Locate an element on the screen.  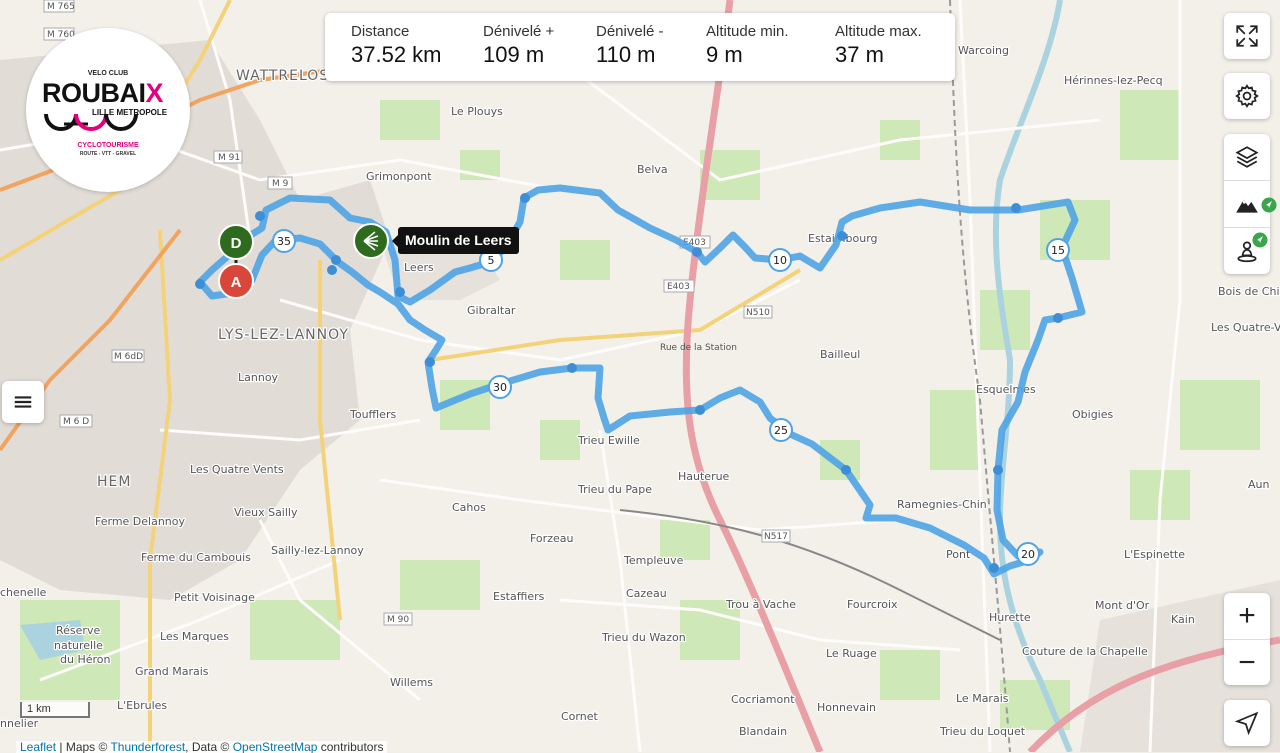
label-nnelier: nnelier is located at coordinates (19, 723).